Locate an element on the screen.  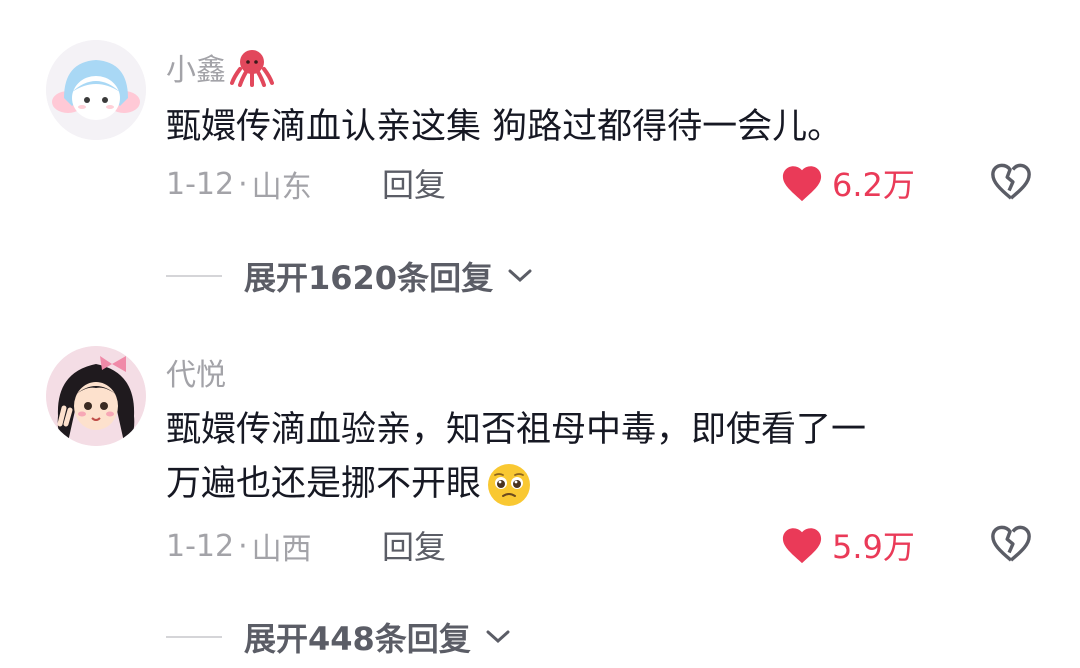
comment-location: 山东 is located at coordinates (281, 187).